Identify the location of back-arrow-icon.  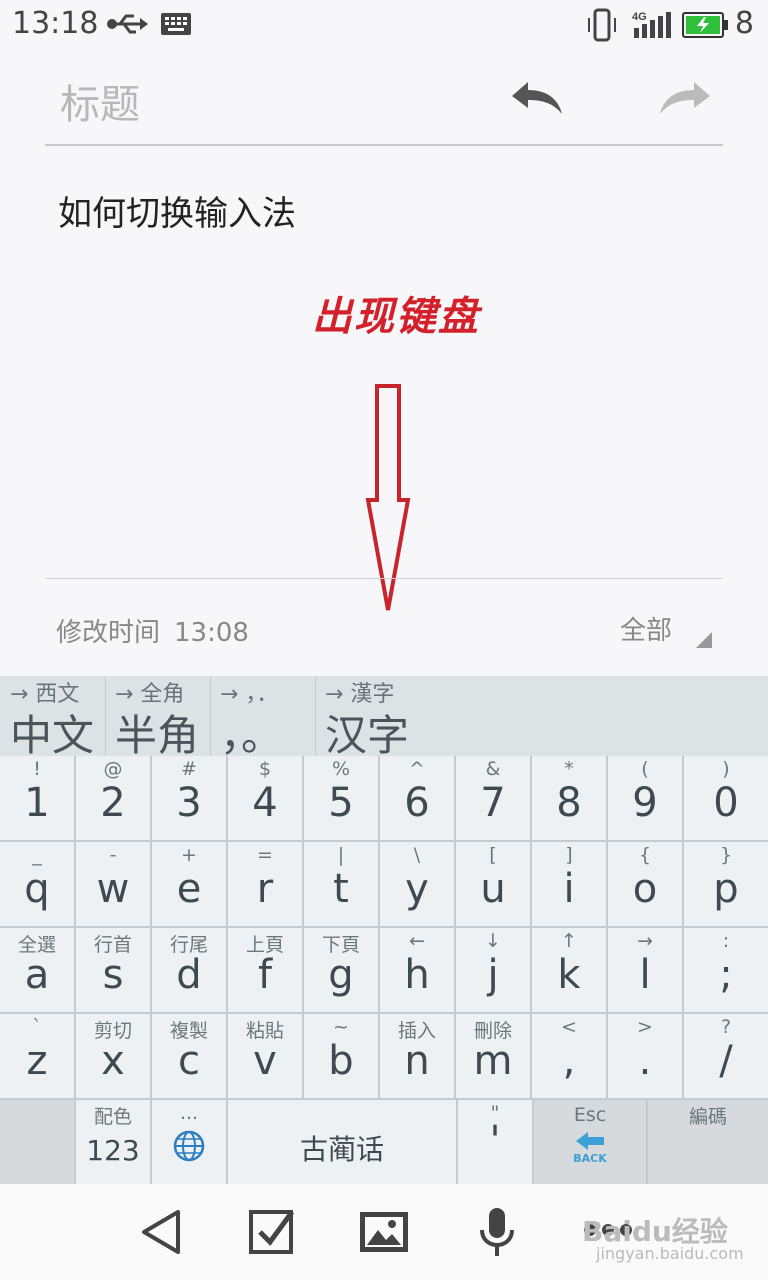
(590, 1141).